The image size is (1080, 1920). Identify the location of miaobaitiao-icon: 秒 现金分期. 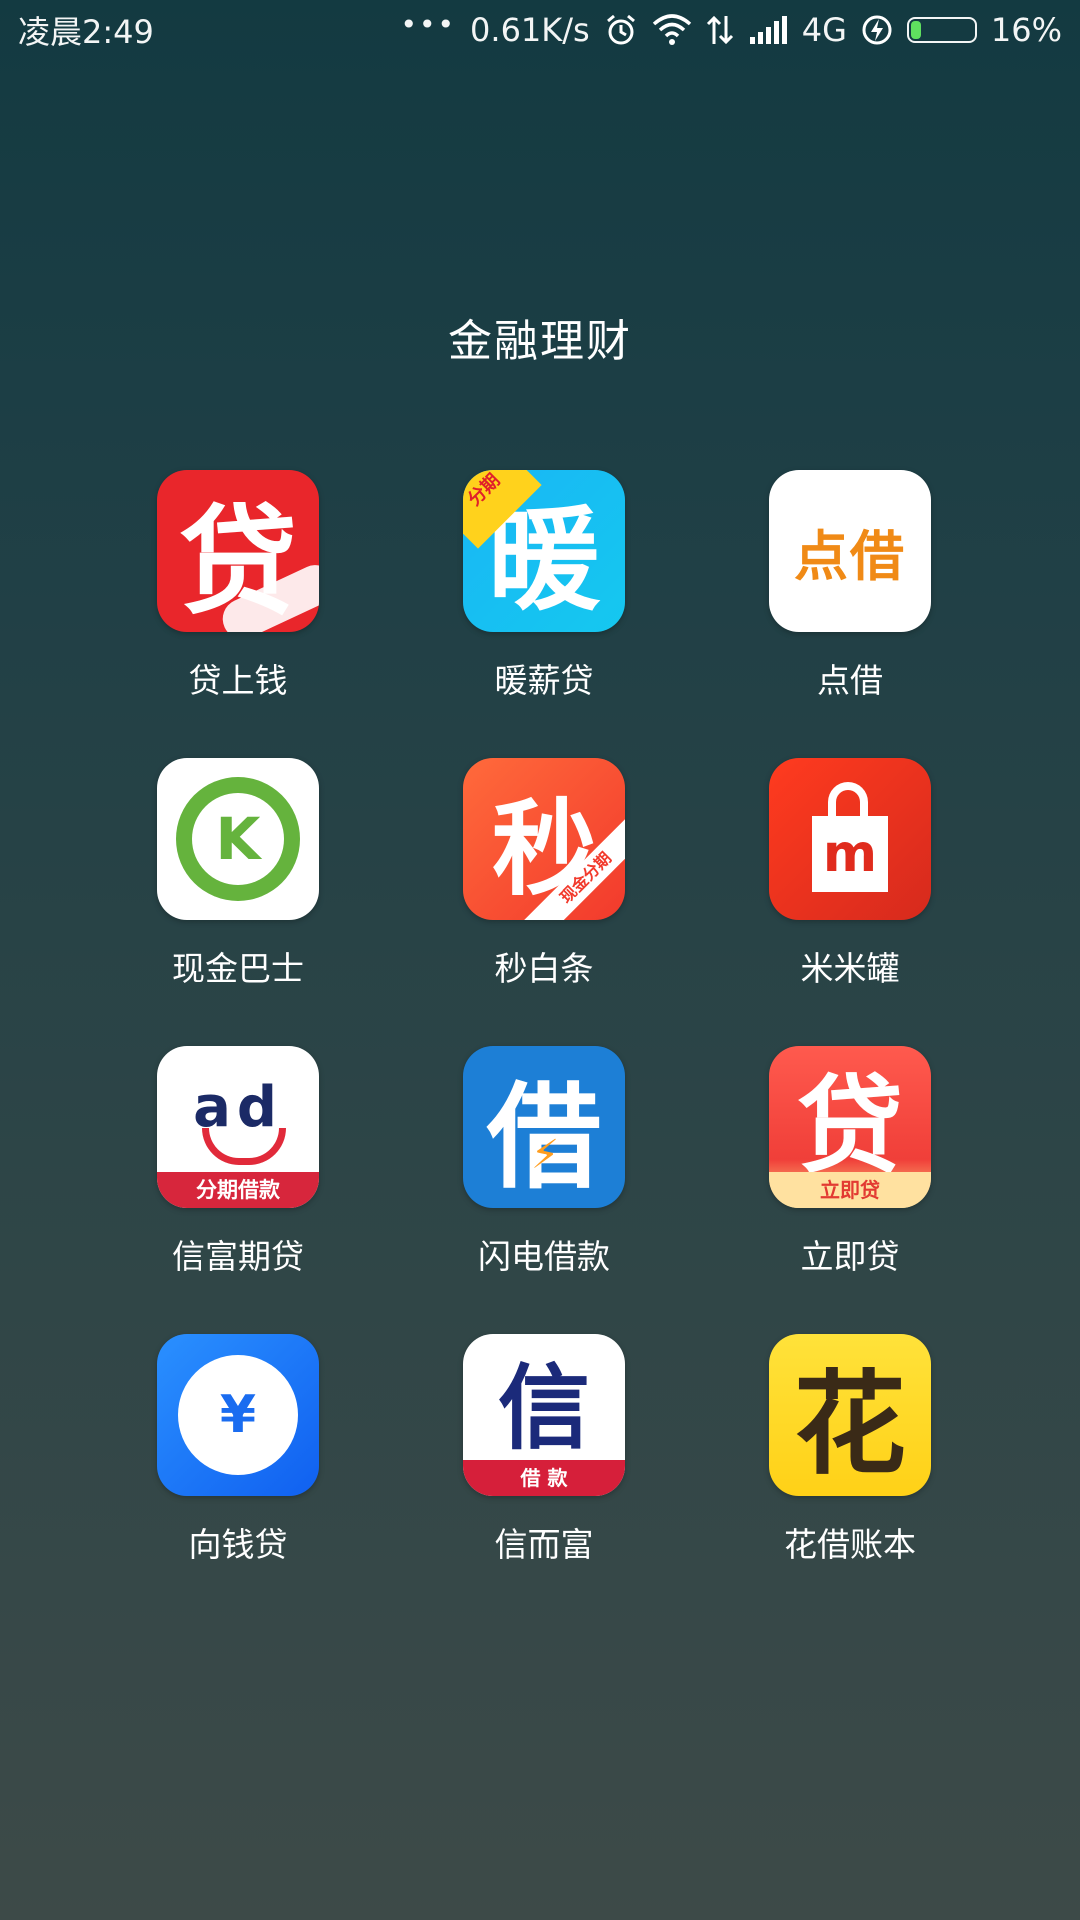
(544, 839).